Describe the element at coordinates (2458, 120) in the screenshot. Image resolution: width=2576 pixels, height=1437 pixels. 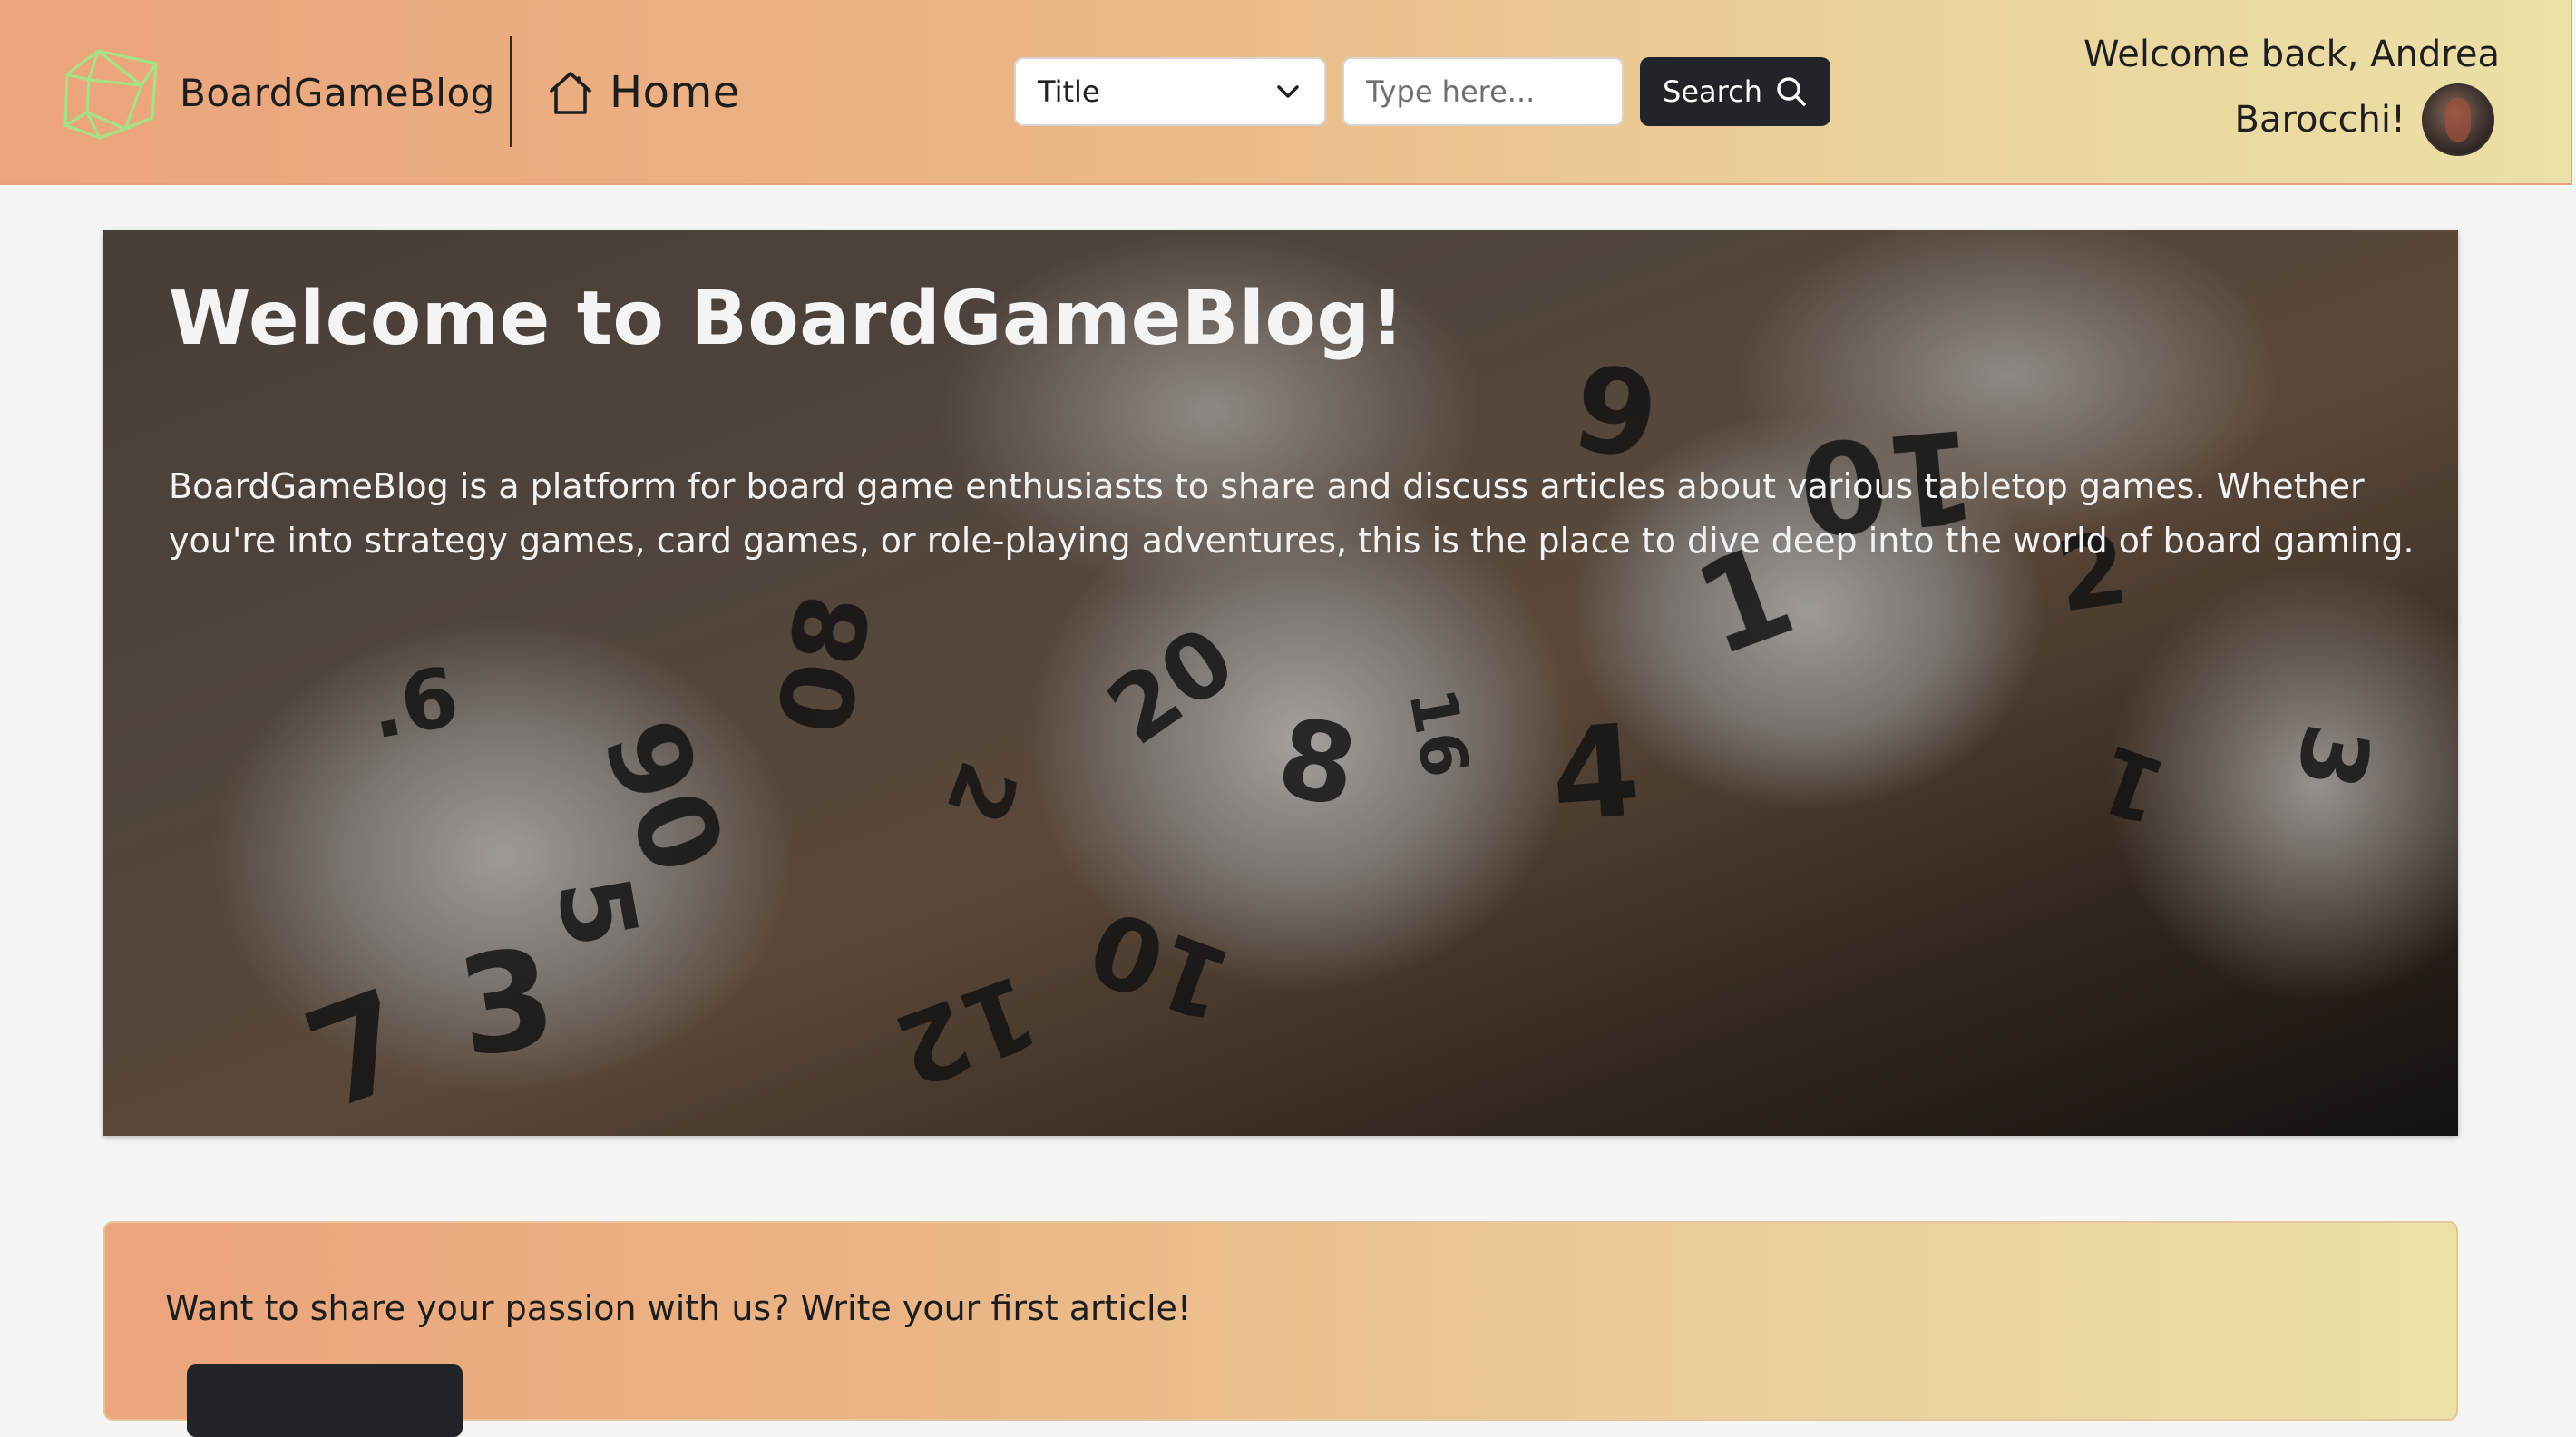
I see `user-avatar` at that location.